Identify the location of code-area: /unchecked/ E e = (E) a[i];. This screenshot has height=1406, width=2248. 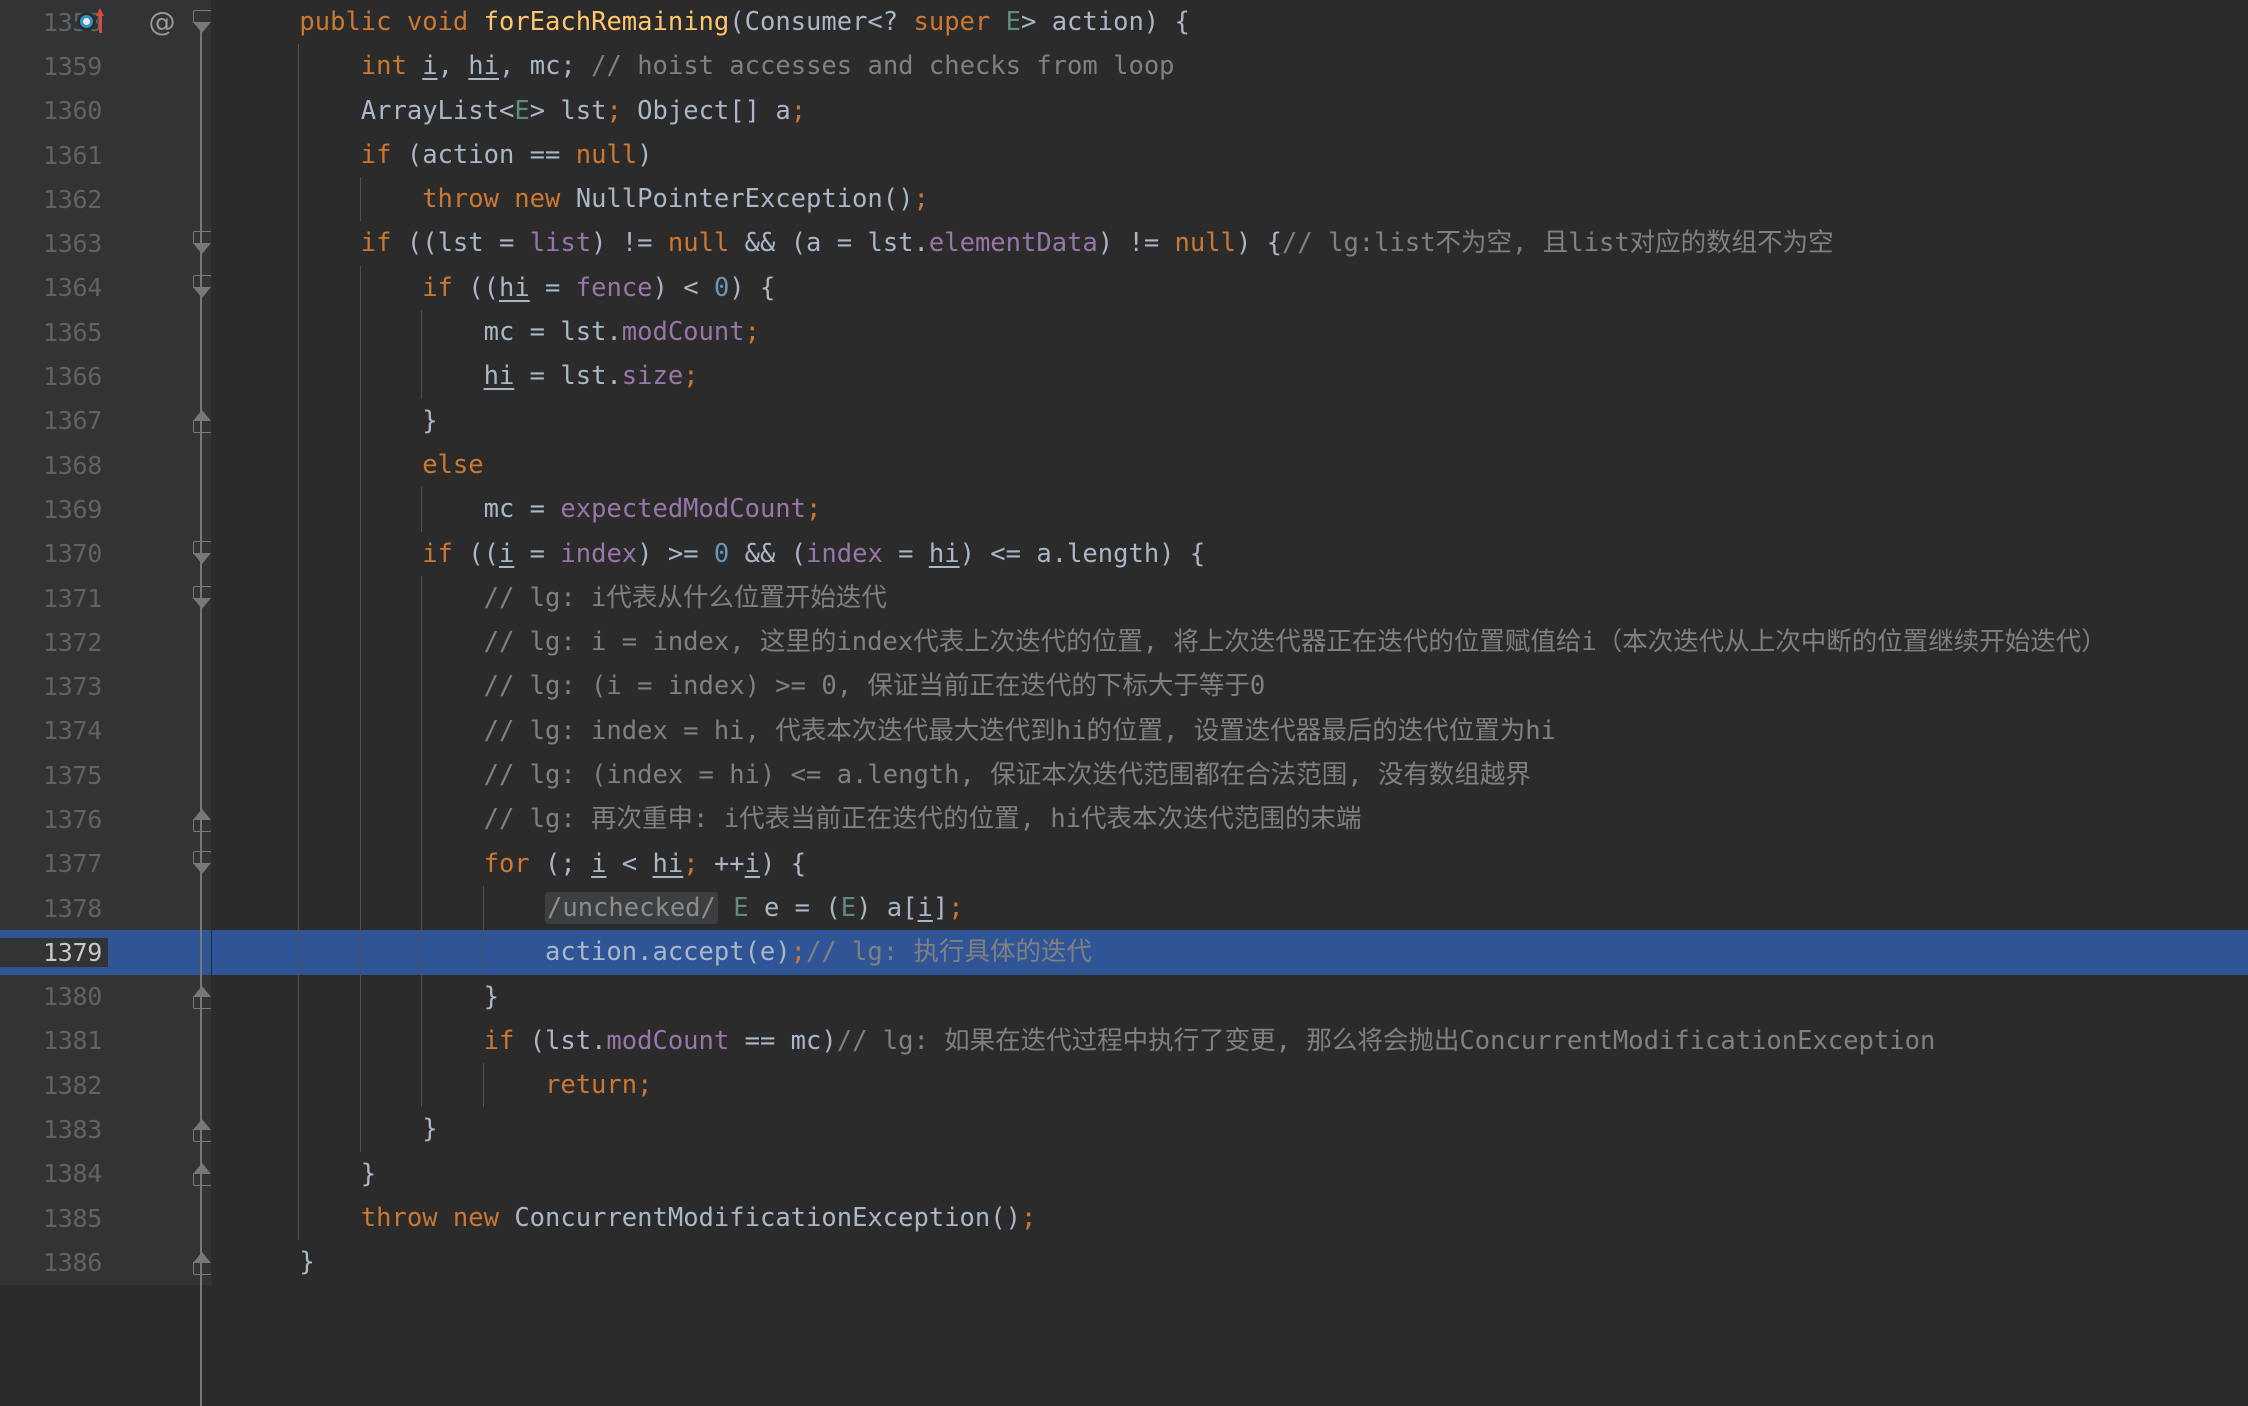
(1230, 908).